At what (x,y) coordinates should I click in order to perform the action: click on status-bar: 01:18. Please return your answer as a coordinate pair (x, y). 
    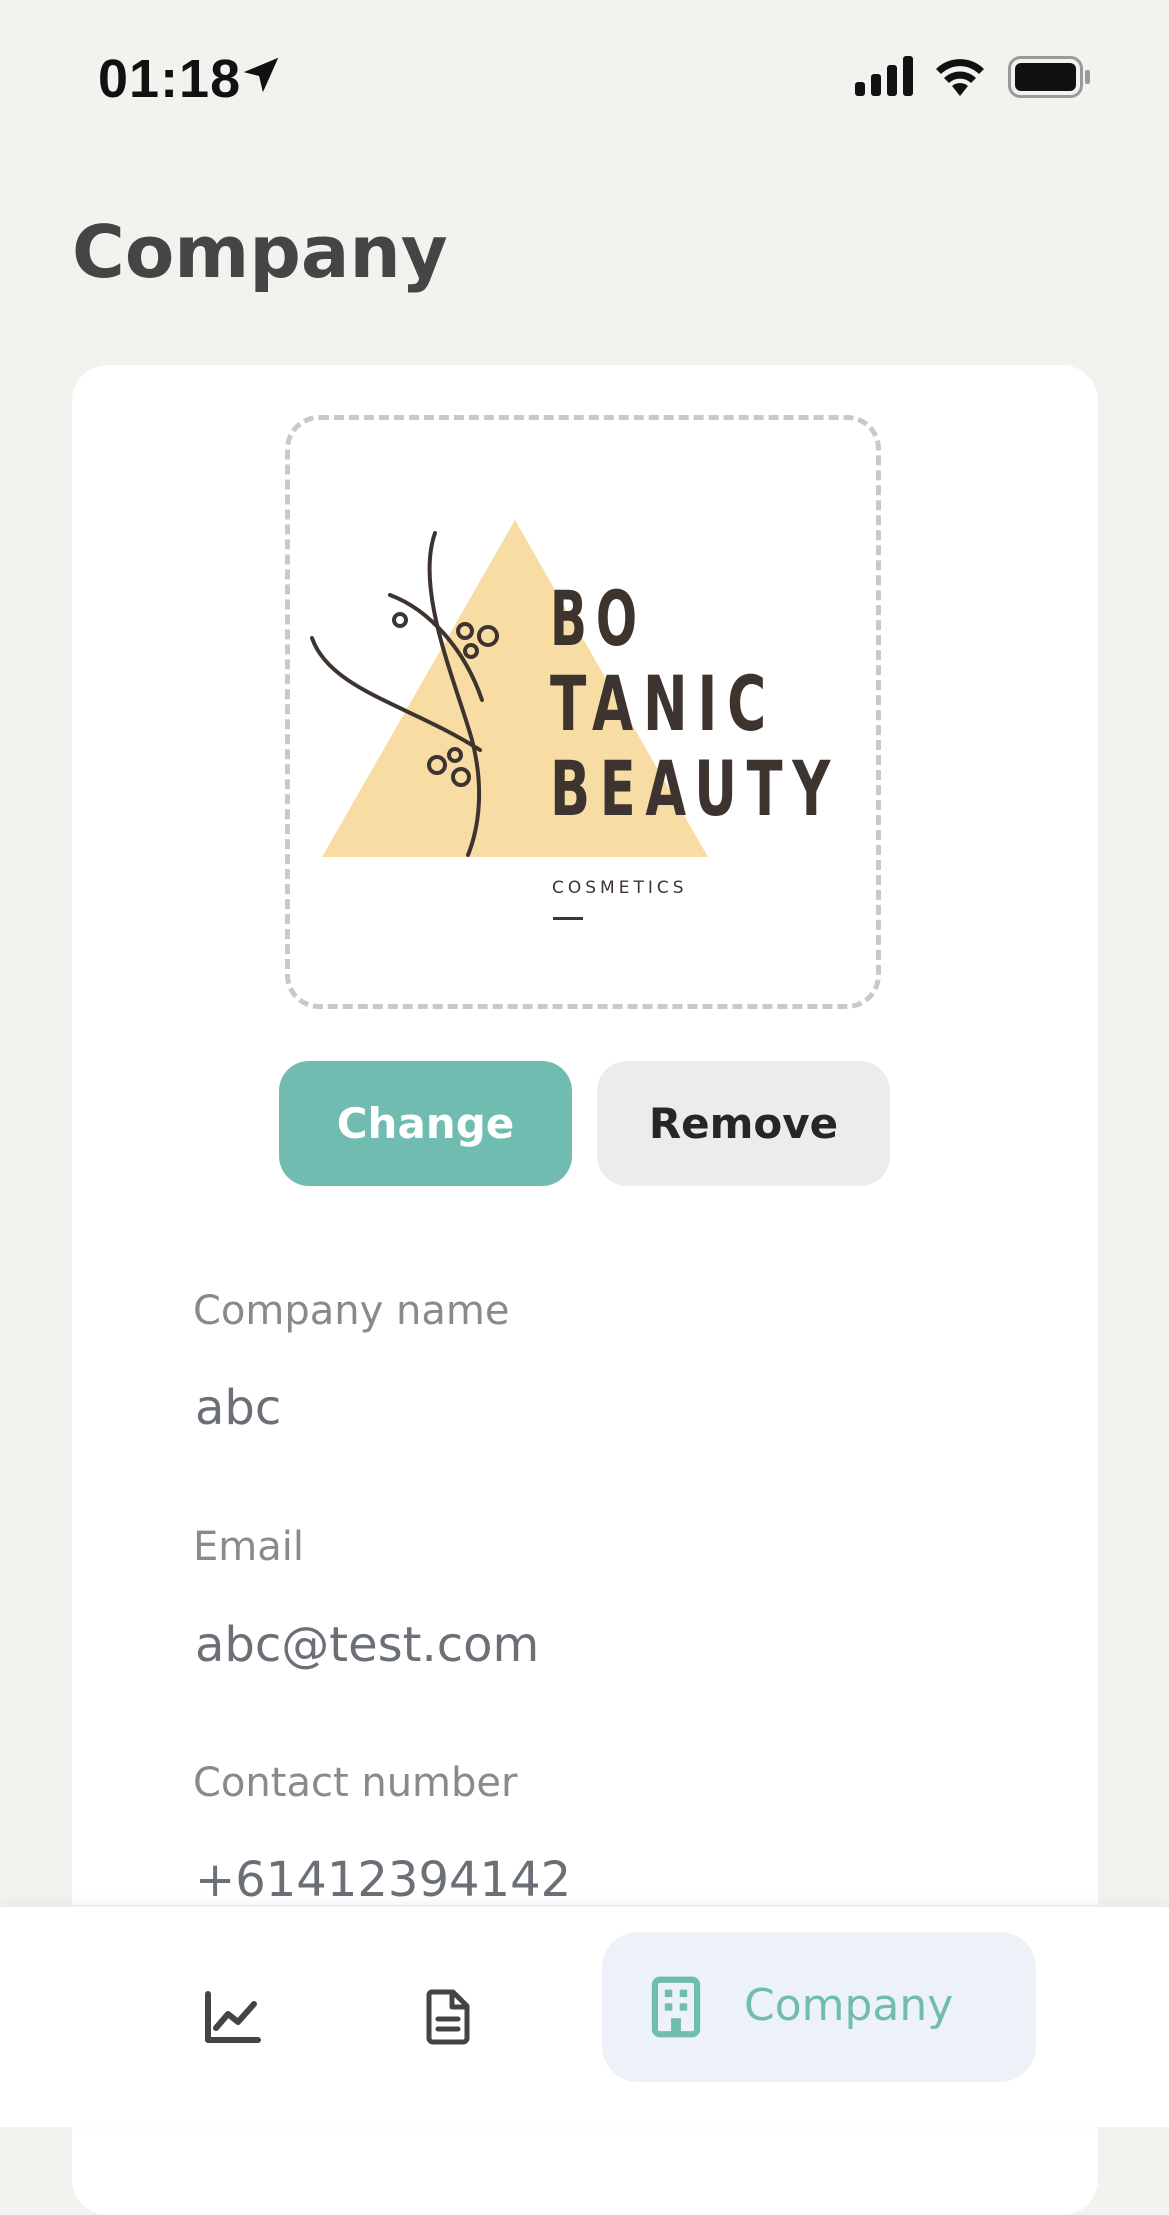
    Looking at the image, I should click on (584, 75).